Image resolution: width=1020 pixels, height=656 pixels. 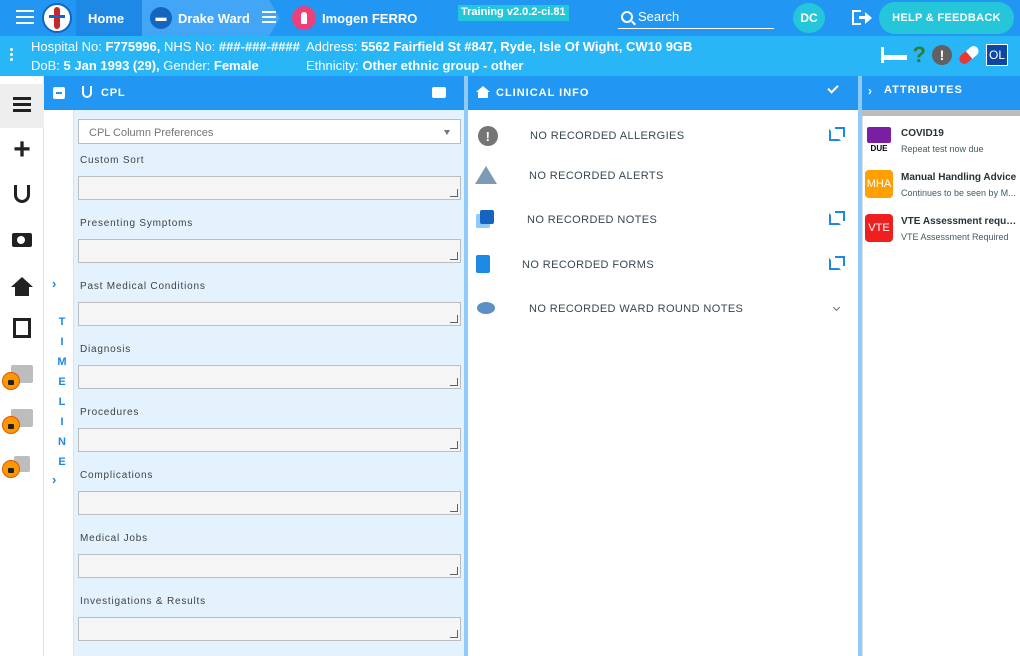 I want to click on cpl-title: CPL, so click(x=113, y=93).